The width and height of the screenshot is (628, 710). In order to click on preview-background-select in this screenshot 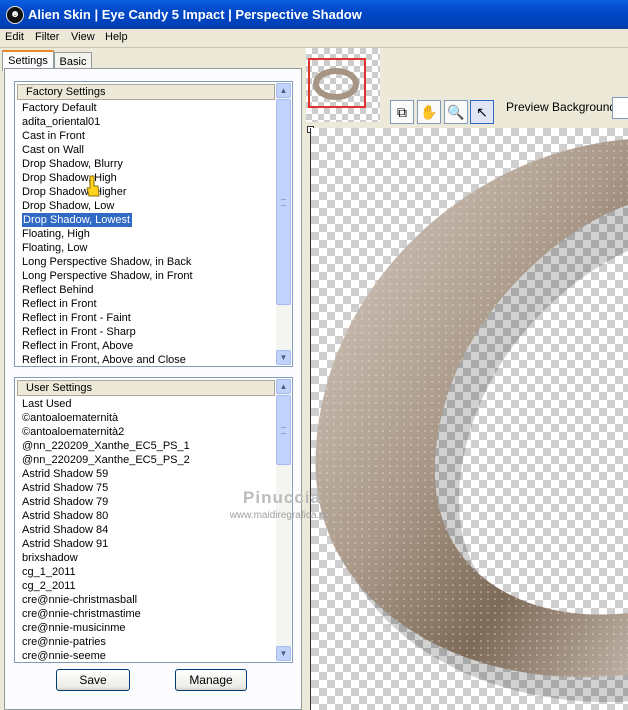, I will do `click(620, 108)`.